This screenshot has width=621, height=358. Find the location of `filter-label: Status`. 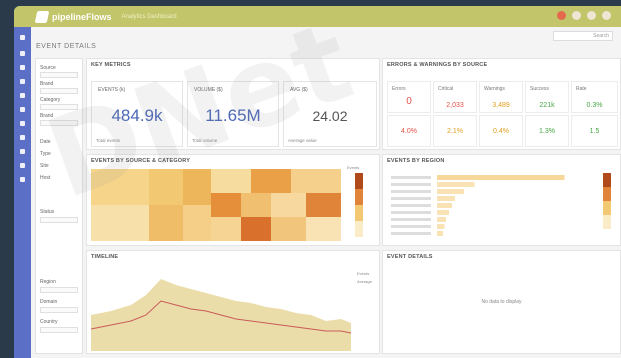

filter-label: Status is located at coordinates (47, 212).